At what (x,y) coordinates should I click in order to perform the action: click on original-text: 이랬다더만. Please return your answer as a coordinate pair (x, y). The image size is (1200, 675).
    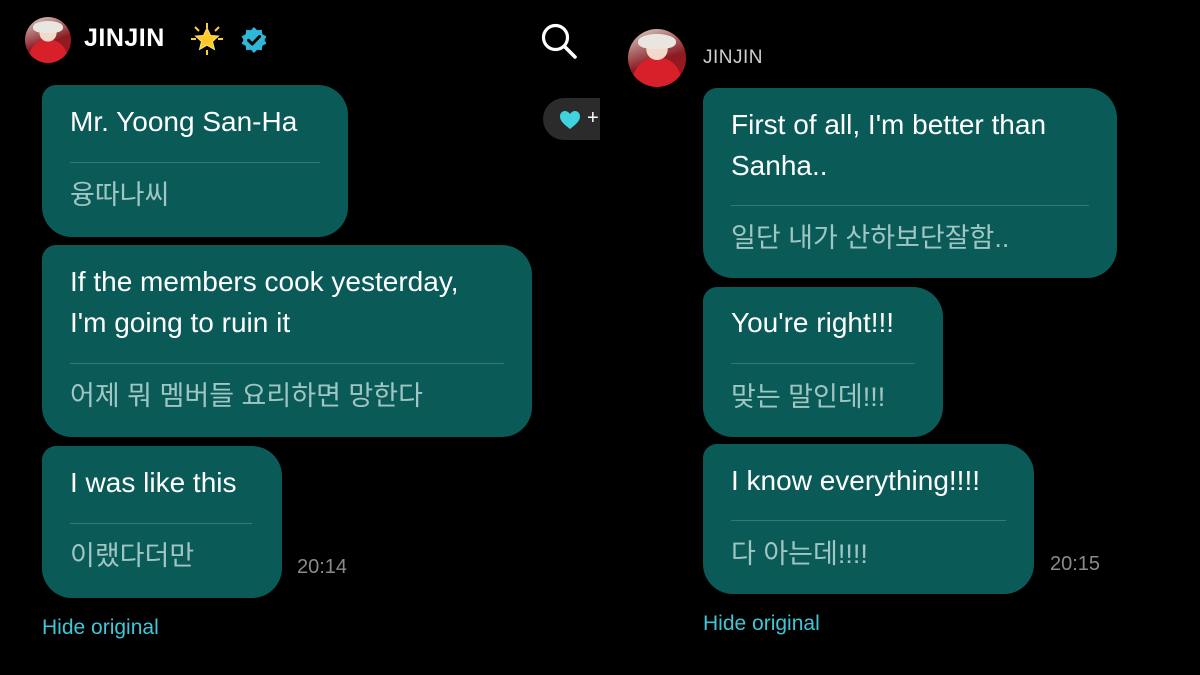
    Looking at the image, I should click on (132, 556).